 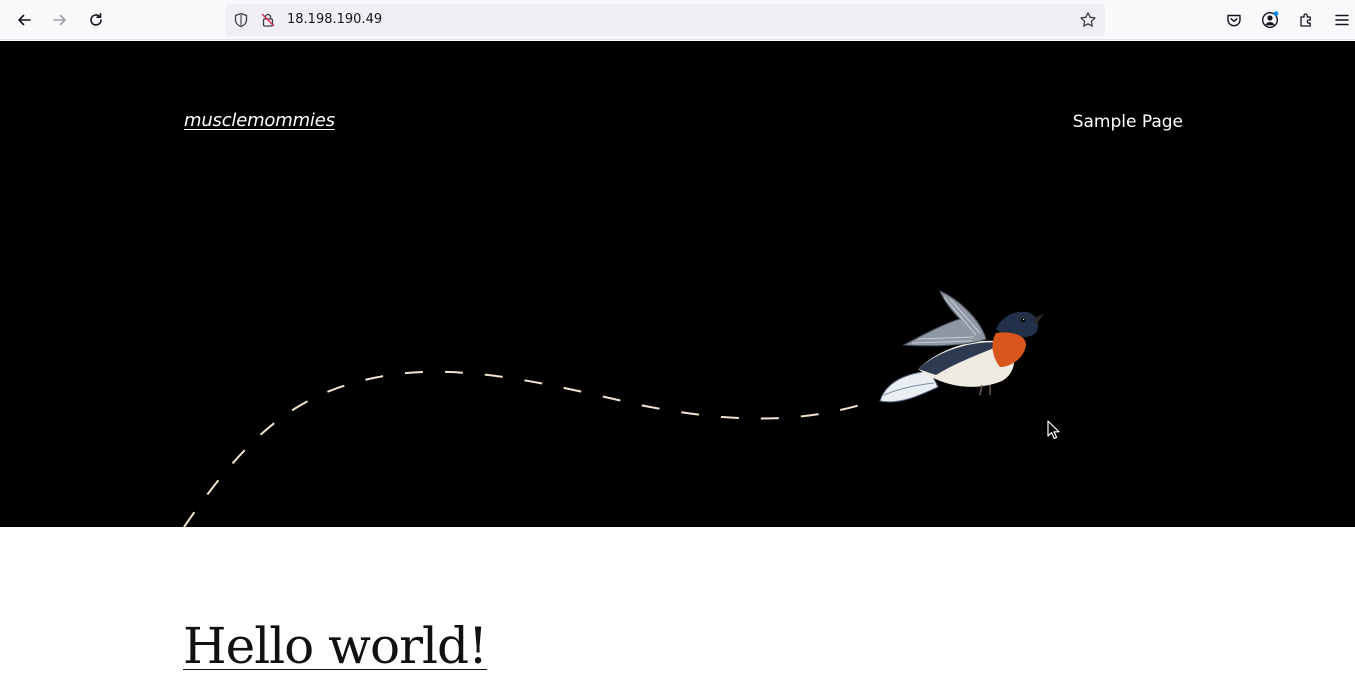 I want to click on account-icon, so click(x=1270, y=20).